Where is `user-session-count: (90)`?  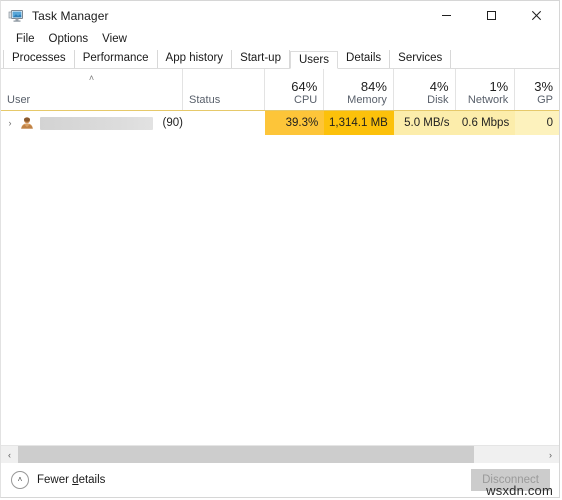
user-session-count: (90) is located at coordinates (172, 123).